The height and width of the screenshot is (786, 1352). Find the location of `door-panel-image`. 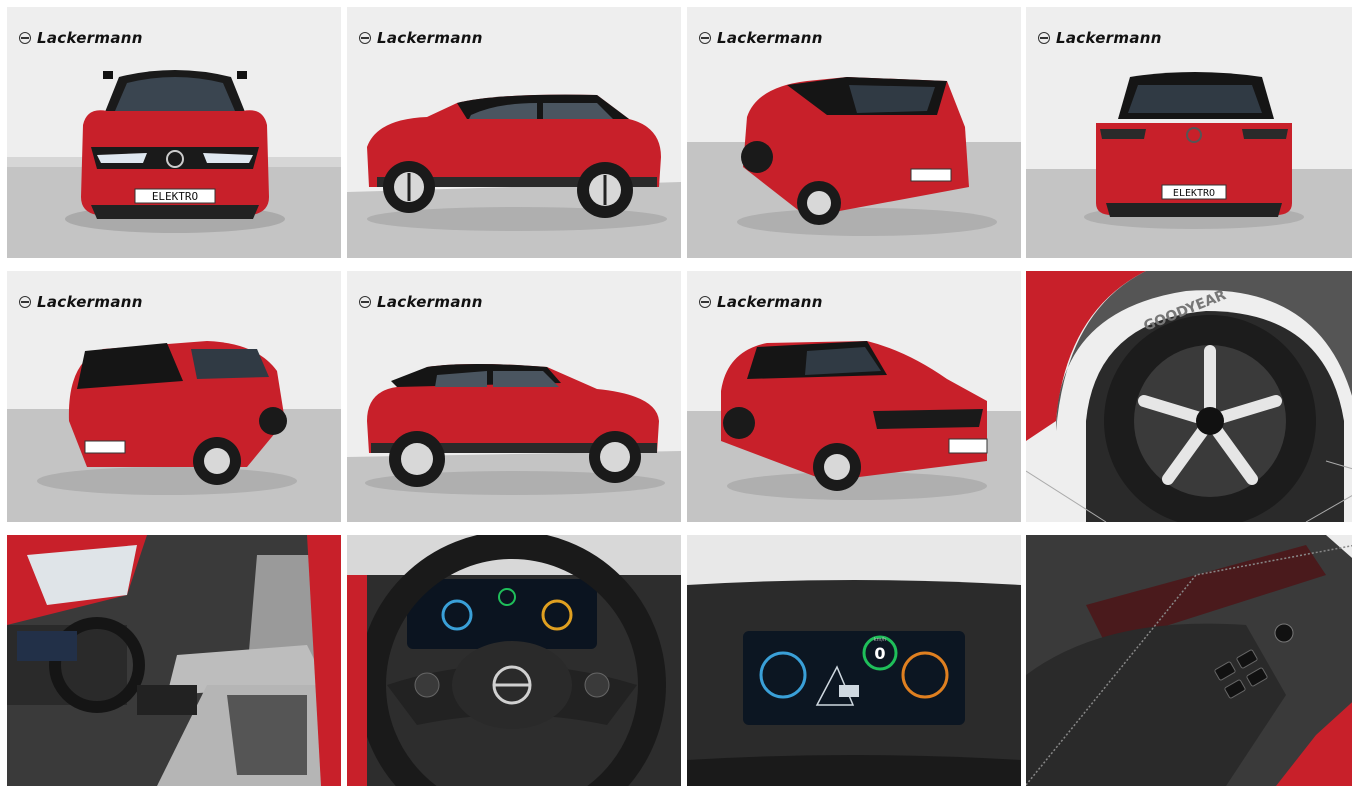

door-panel-image is located at coordinates (1189, 660).